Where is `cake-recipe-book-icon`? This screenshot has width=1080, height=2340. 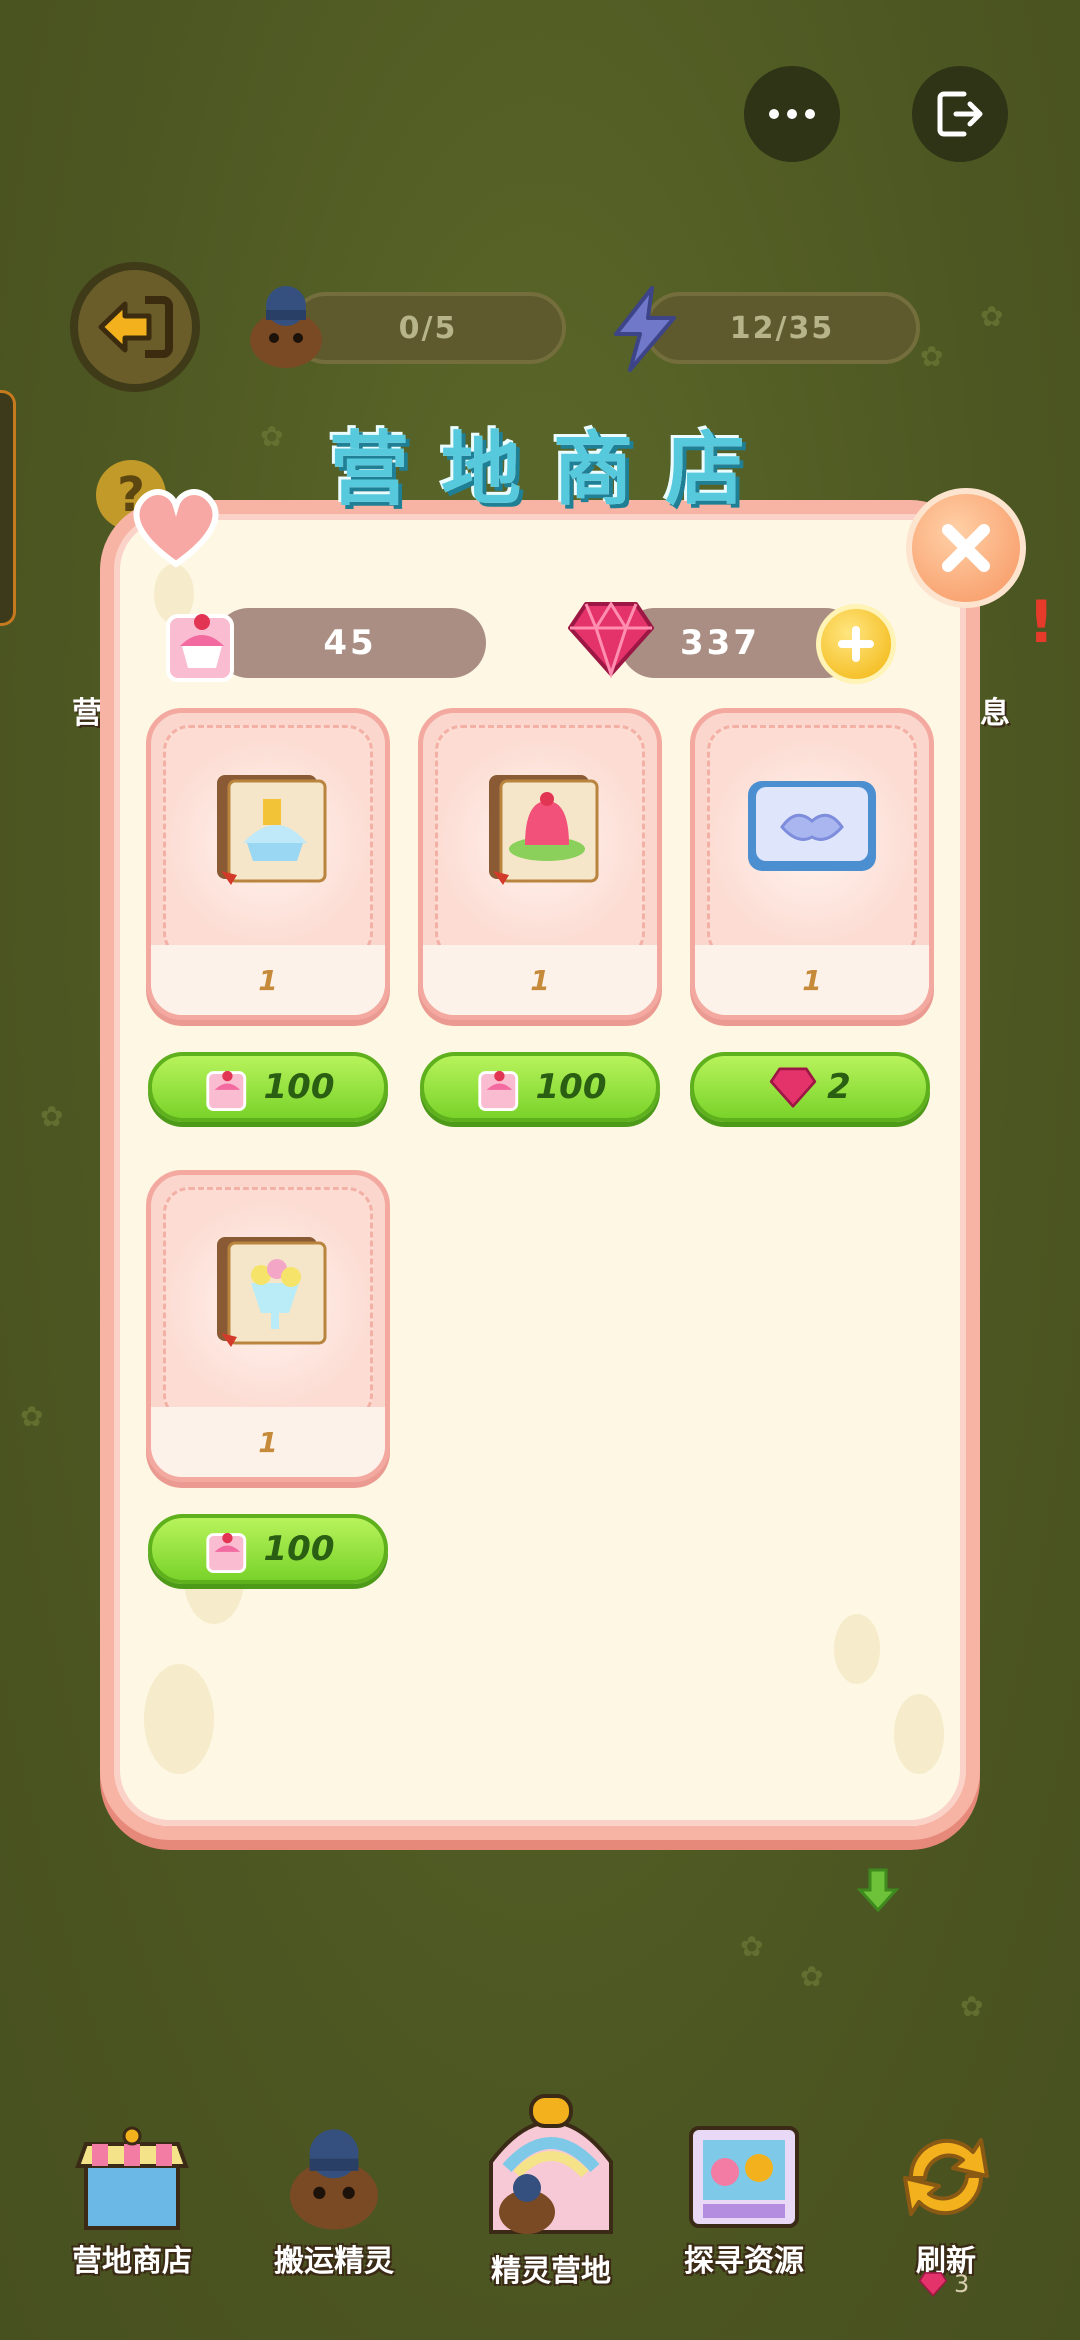 cake-recipe-book-icon is located at coordinates (268, 828).